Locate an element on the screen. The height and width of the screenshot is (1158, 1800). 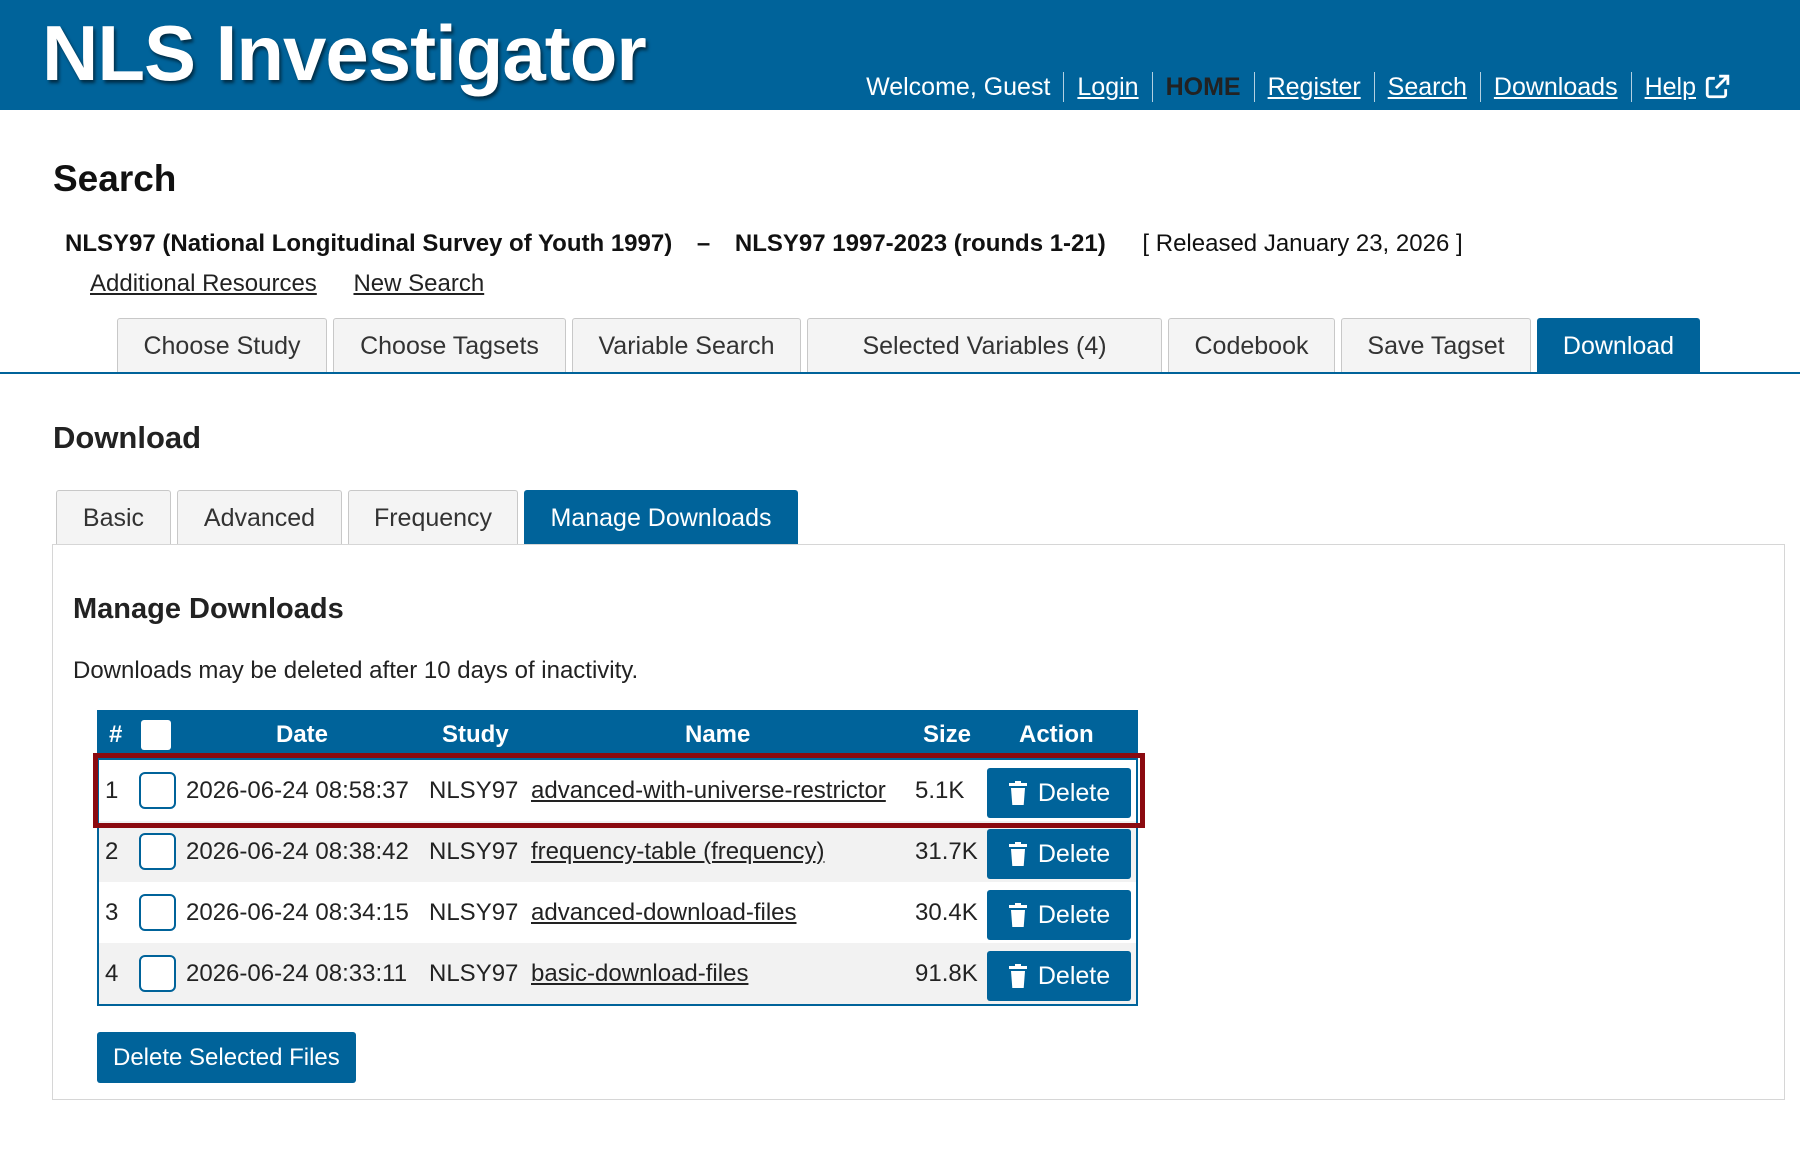
tabs-divider is located at coordinates (900, 373).